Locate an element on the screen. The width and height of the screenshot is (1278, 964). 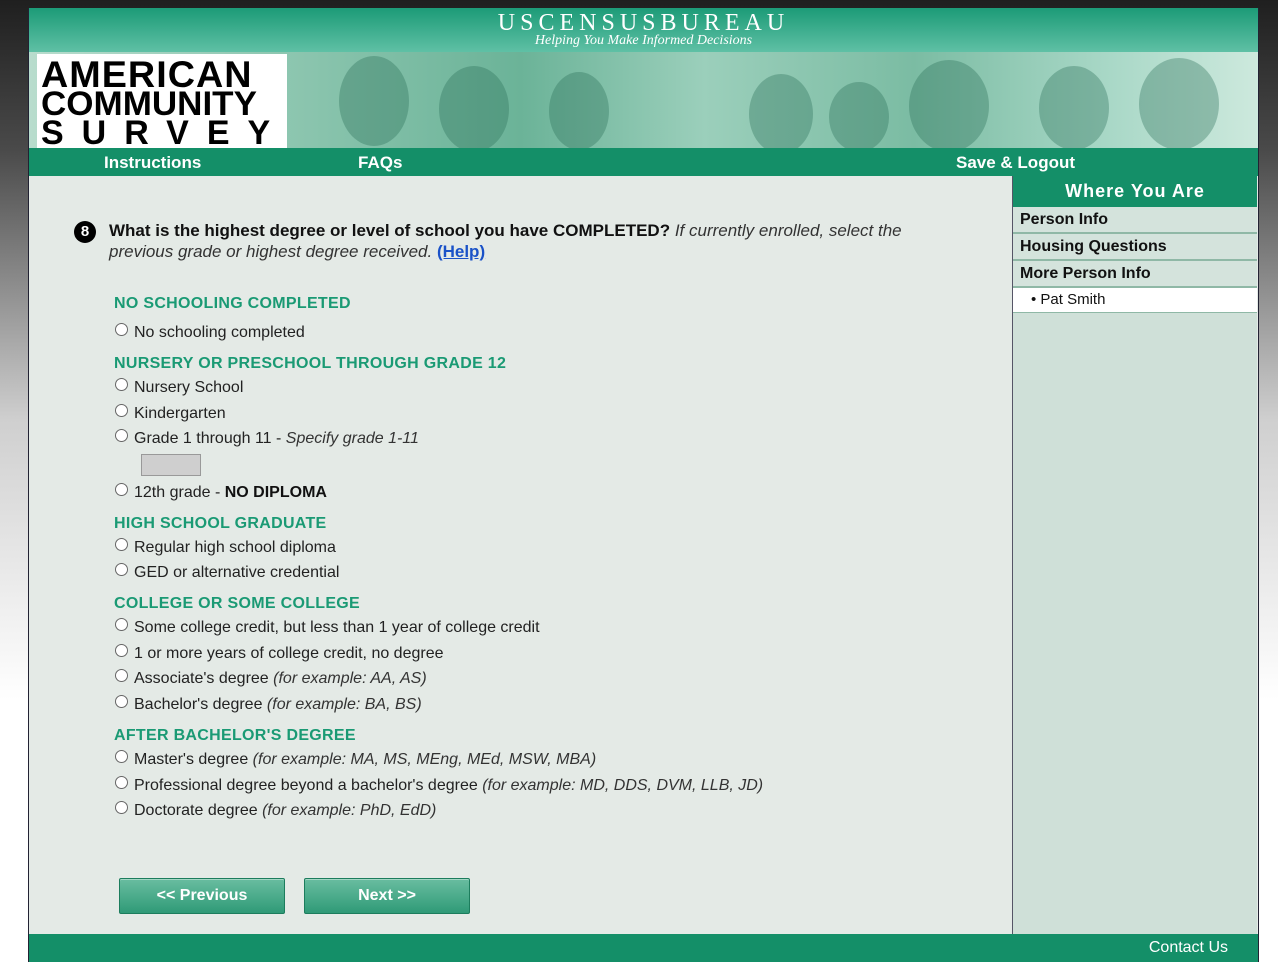
radio-nursery is located at coordinates (121, 385).